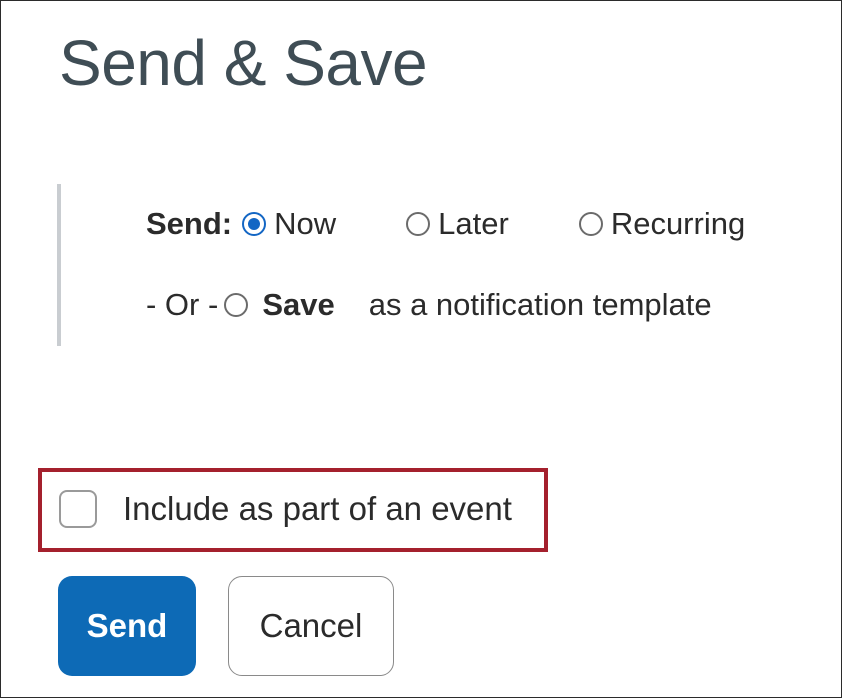 The height and width of the screenshot is (698, 842). Describe the element at coordinates (127, 626) in the screenshot. I see `send-button: Send` at that location.